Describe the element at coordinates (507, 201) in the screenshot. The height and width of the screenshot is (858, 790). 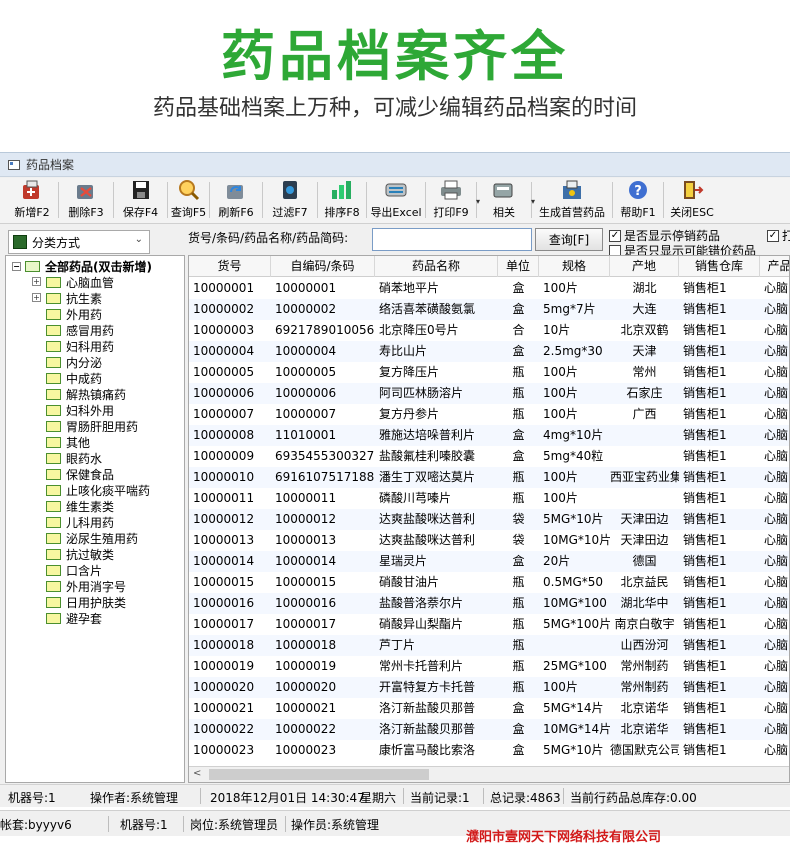
I see `related-button: 相关 ▾` at that location.